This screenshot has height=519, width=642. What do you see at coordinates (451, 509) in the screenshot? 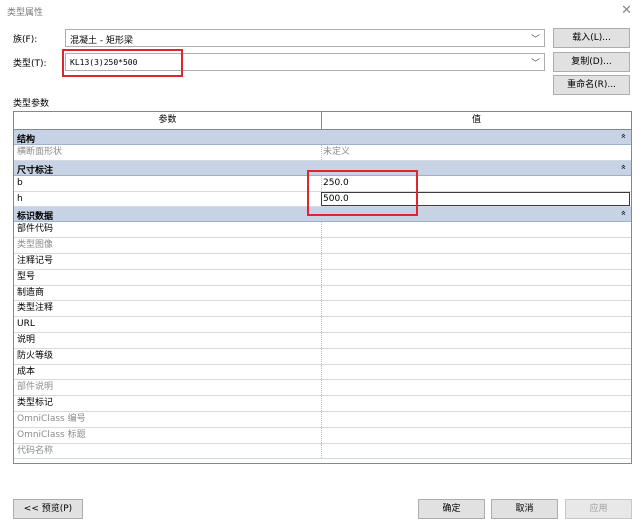
I see `ok-button: 确定` at bounding box center [451, 509].